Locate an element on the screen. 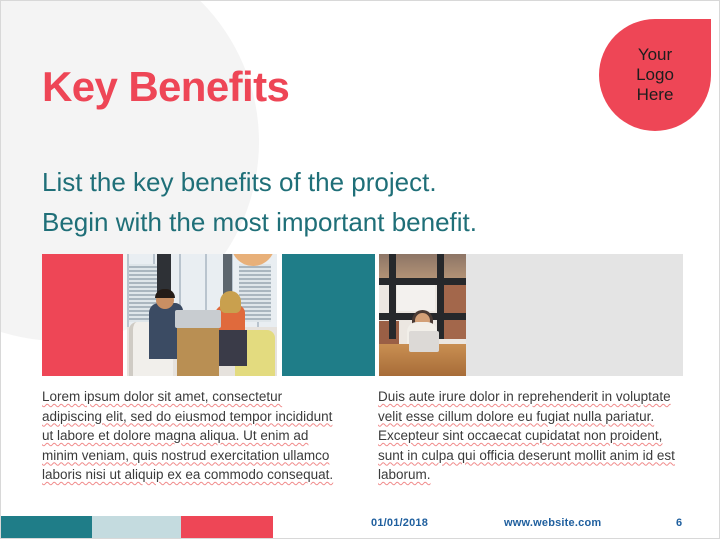 The height and width of the screenshot is (539, 720). footer-bar-teal is located at coordinates (46, 527).